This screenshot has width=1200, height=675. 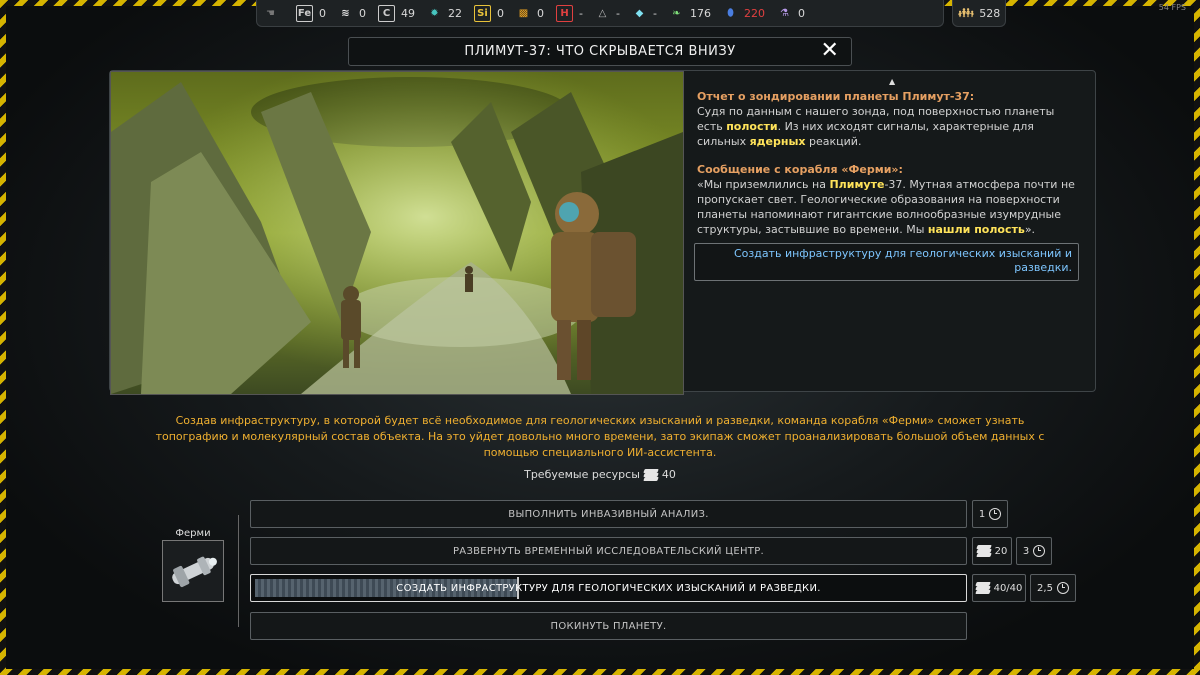 What do you see at coordinates (730, 13) in the screenshot?
I see `energy-icon: ⬮` at bounding box center [730, 13].